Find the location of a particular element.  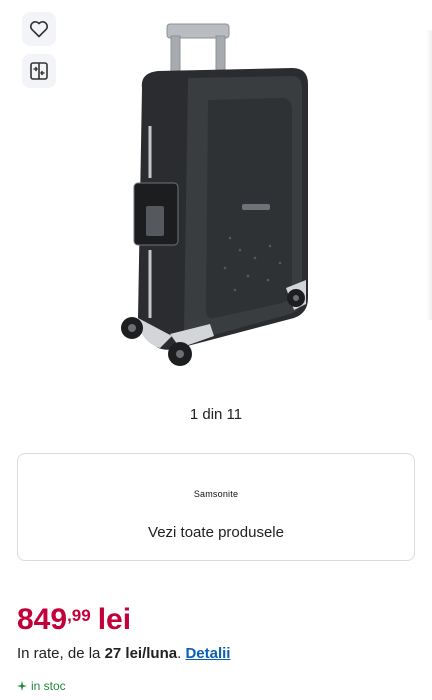

stock-status: in stoc is located at coordinates (41, 686).